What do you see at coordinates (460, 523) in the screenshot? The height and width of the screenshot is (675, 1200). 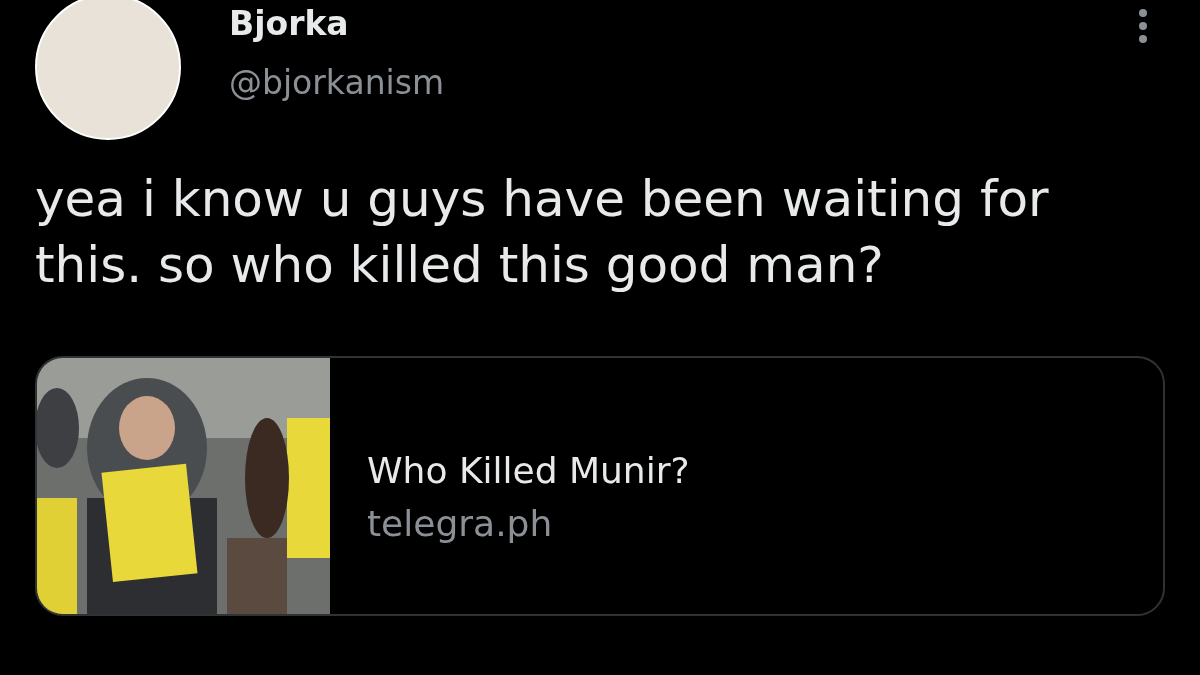 I see `link-domain: telegra.ph` at bounding box center [460, 523].